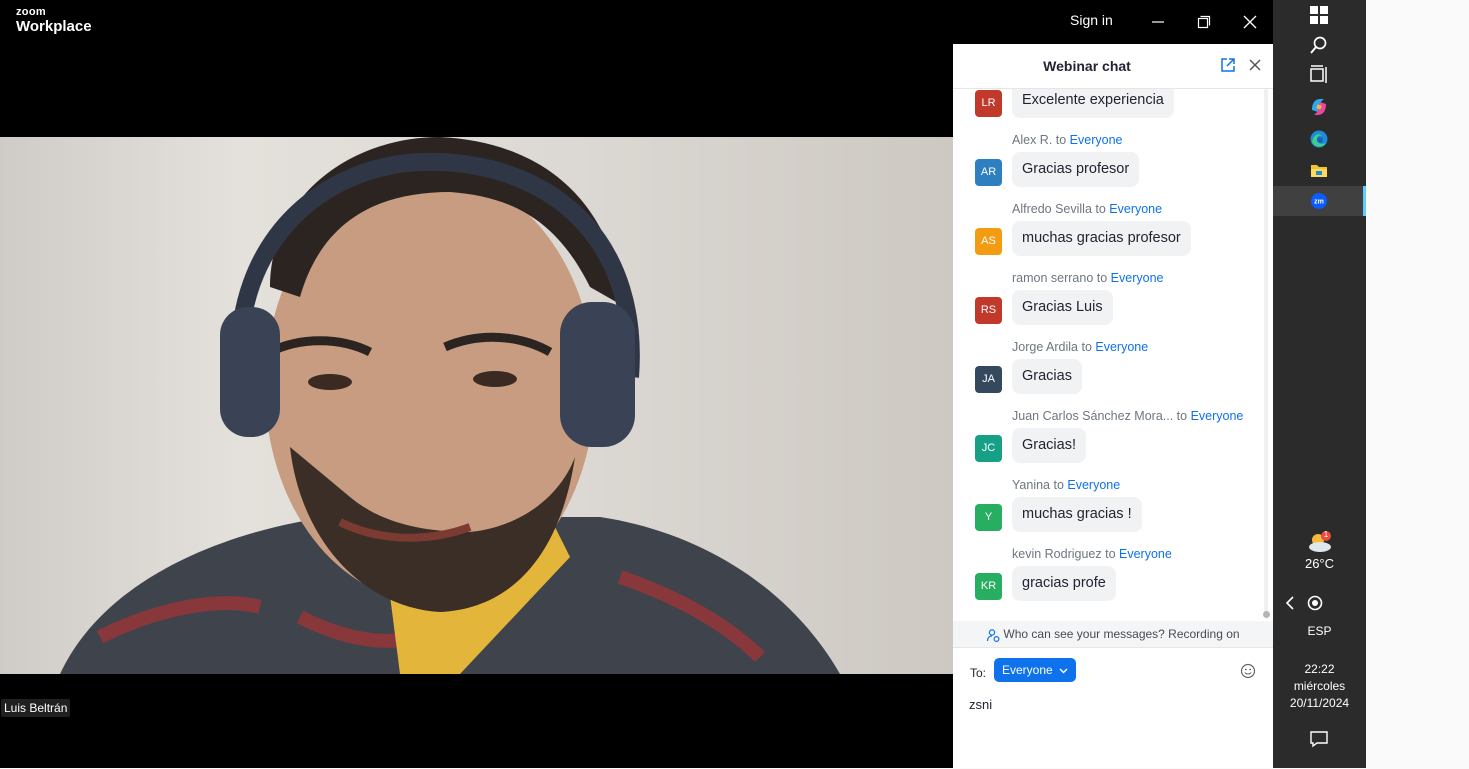 The width and height of the screenshot is (1469, 769). Describe the element at coordinates (1049, 445) in the screenshot. I see `message-bubble: Gracias!` at that location.